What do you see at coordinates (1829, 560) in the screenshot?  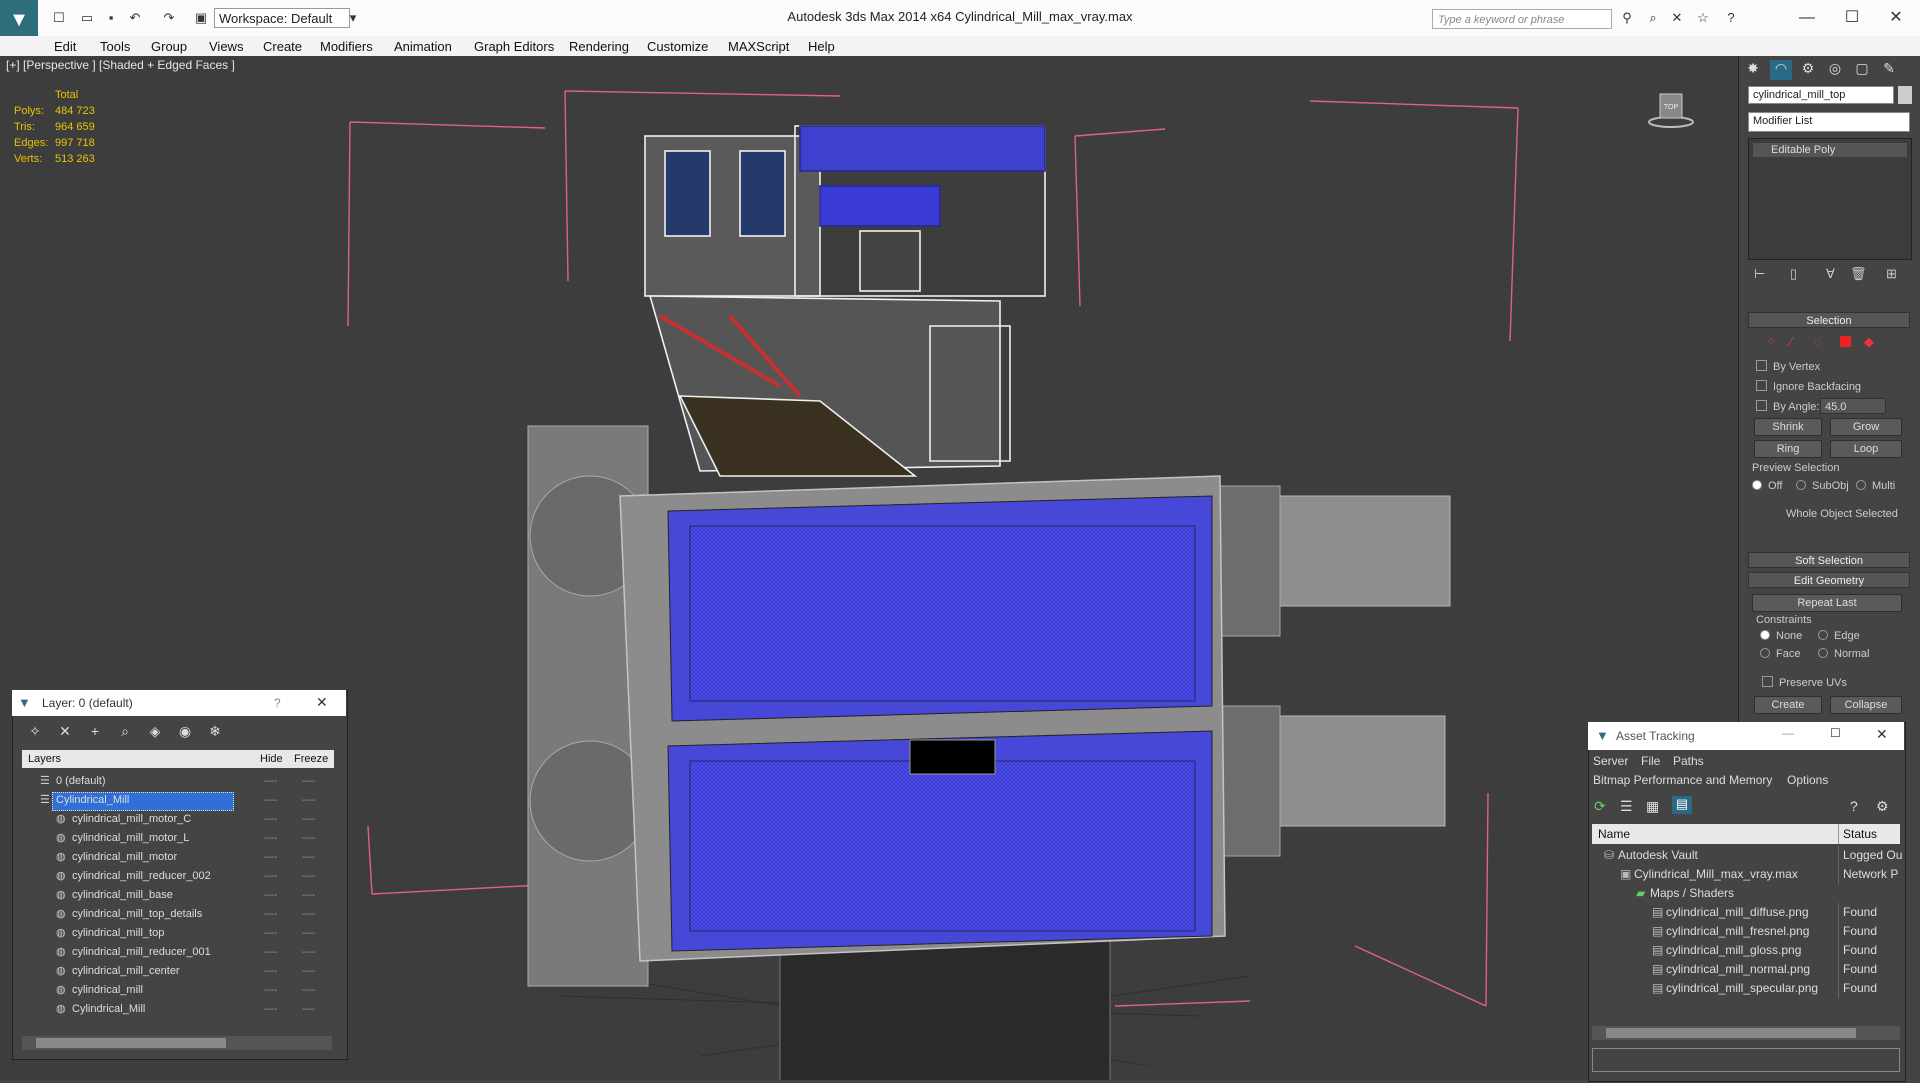 I see `soft-selection-rollout: Soft Selection` at bounding box center [1829, 560].